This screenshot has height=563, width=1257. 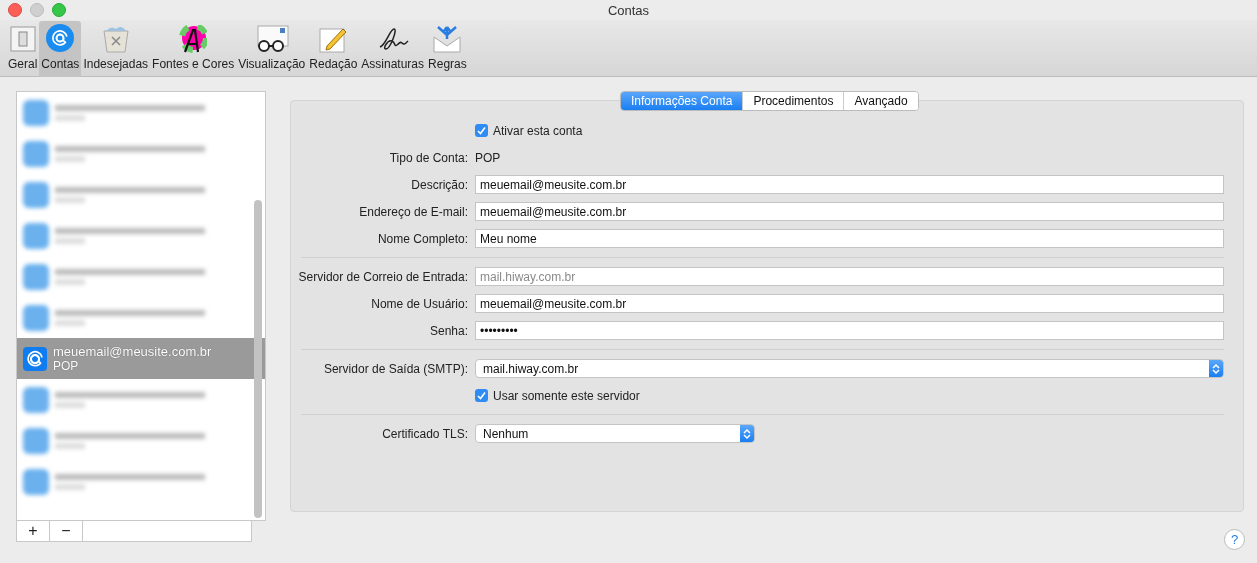 What do you see at coordinates (66, 365) in the screenshot?
I see `account-type: POP` at bounding box center [66, 365].